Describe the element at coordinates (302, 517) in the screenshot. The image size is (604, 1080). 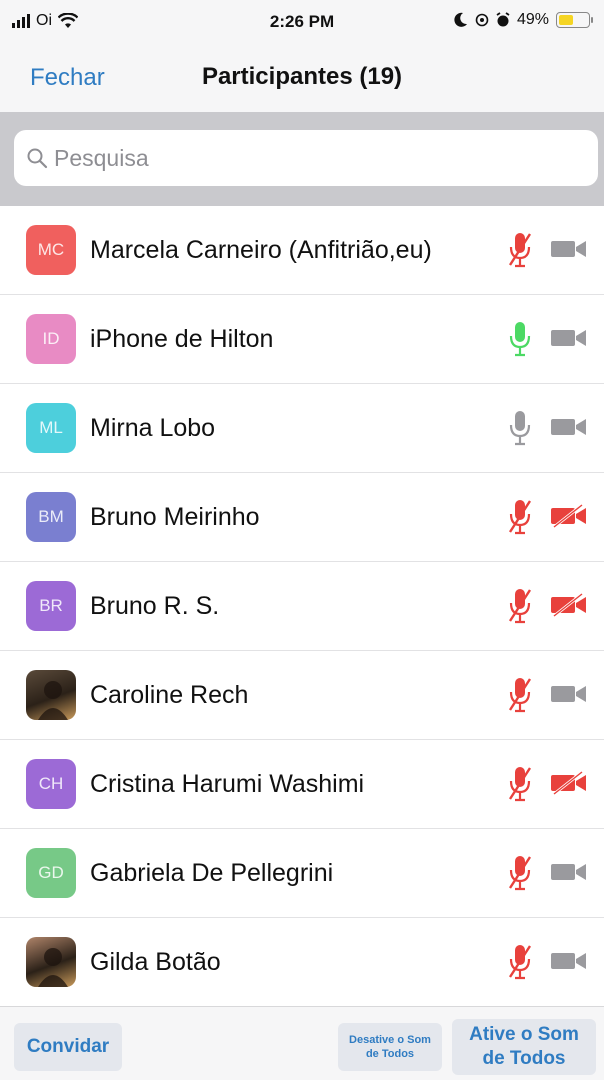
I see `participant-row: BM Bruno Meirinho` at that location.